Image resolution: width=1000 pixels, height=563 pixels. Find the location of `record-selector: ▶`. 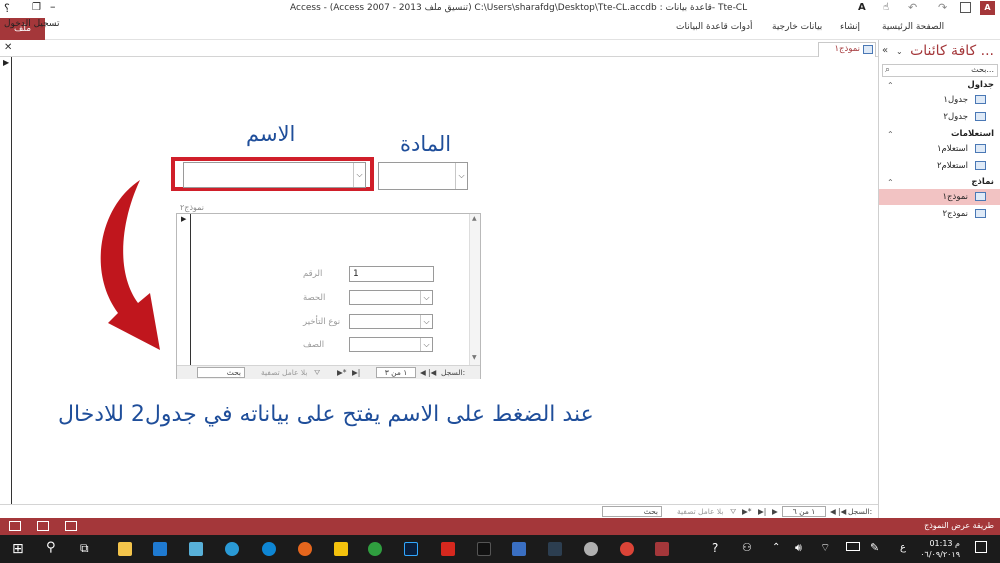

record-selector: ▶ is located at coordinates (6, 280).